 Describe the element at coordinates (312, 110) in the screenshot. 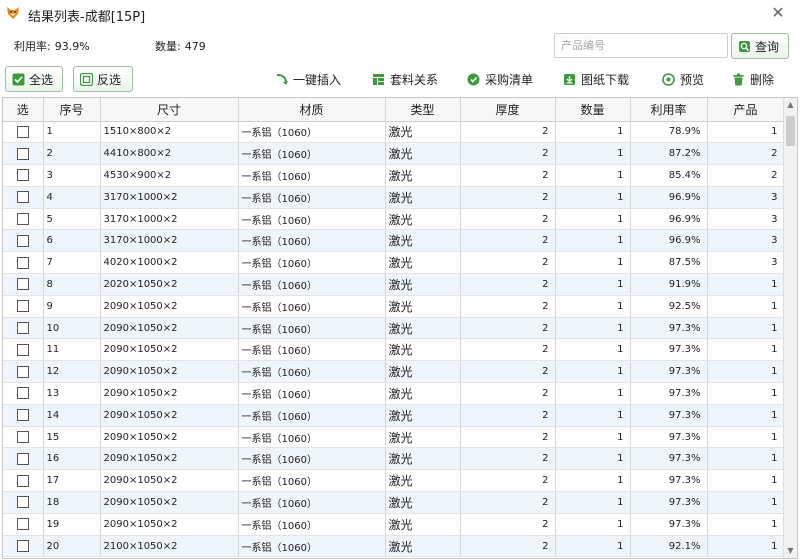

I see `column-header-material: 材质` at that location.